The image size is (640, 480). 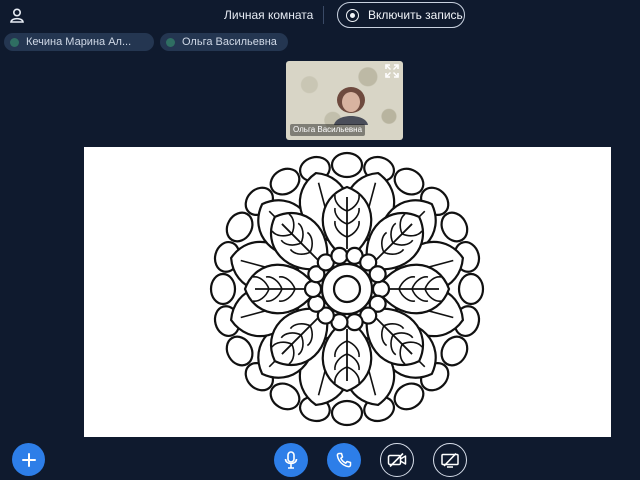 I want to click on plus-icon, so click(x=28, y=459).